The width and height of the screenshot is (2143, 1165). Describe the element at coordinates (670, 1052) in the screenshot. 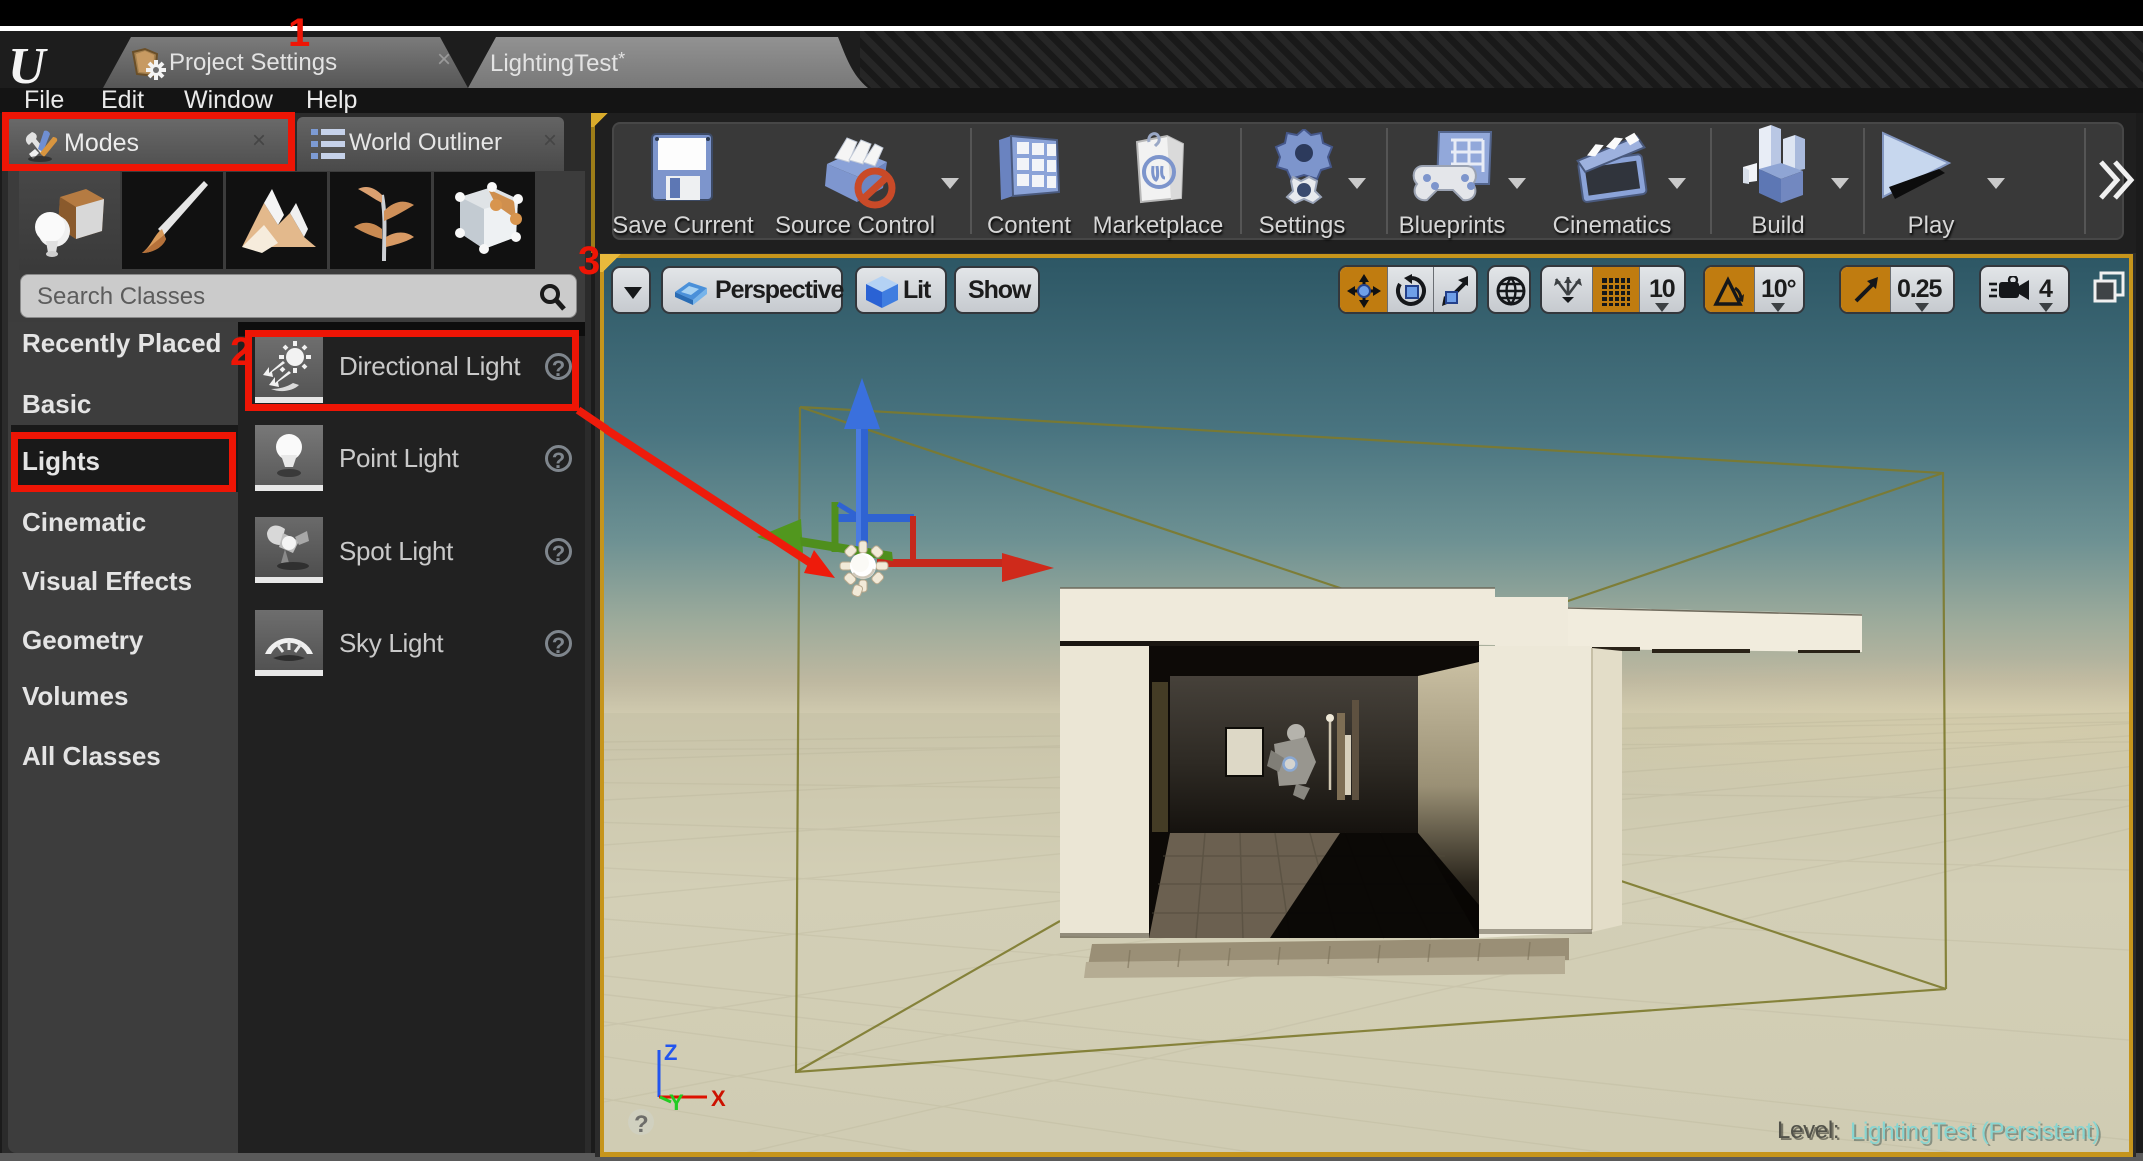

I see `svg-text: Z` at that location.